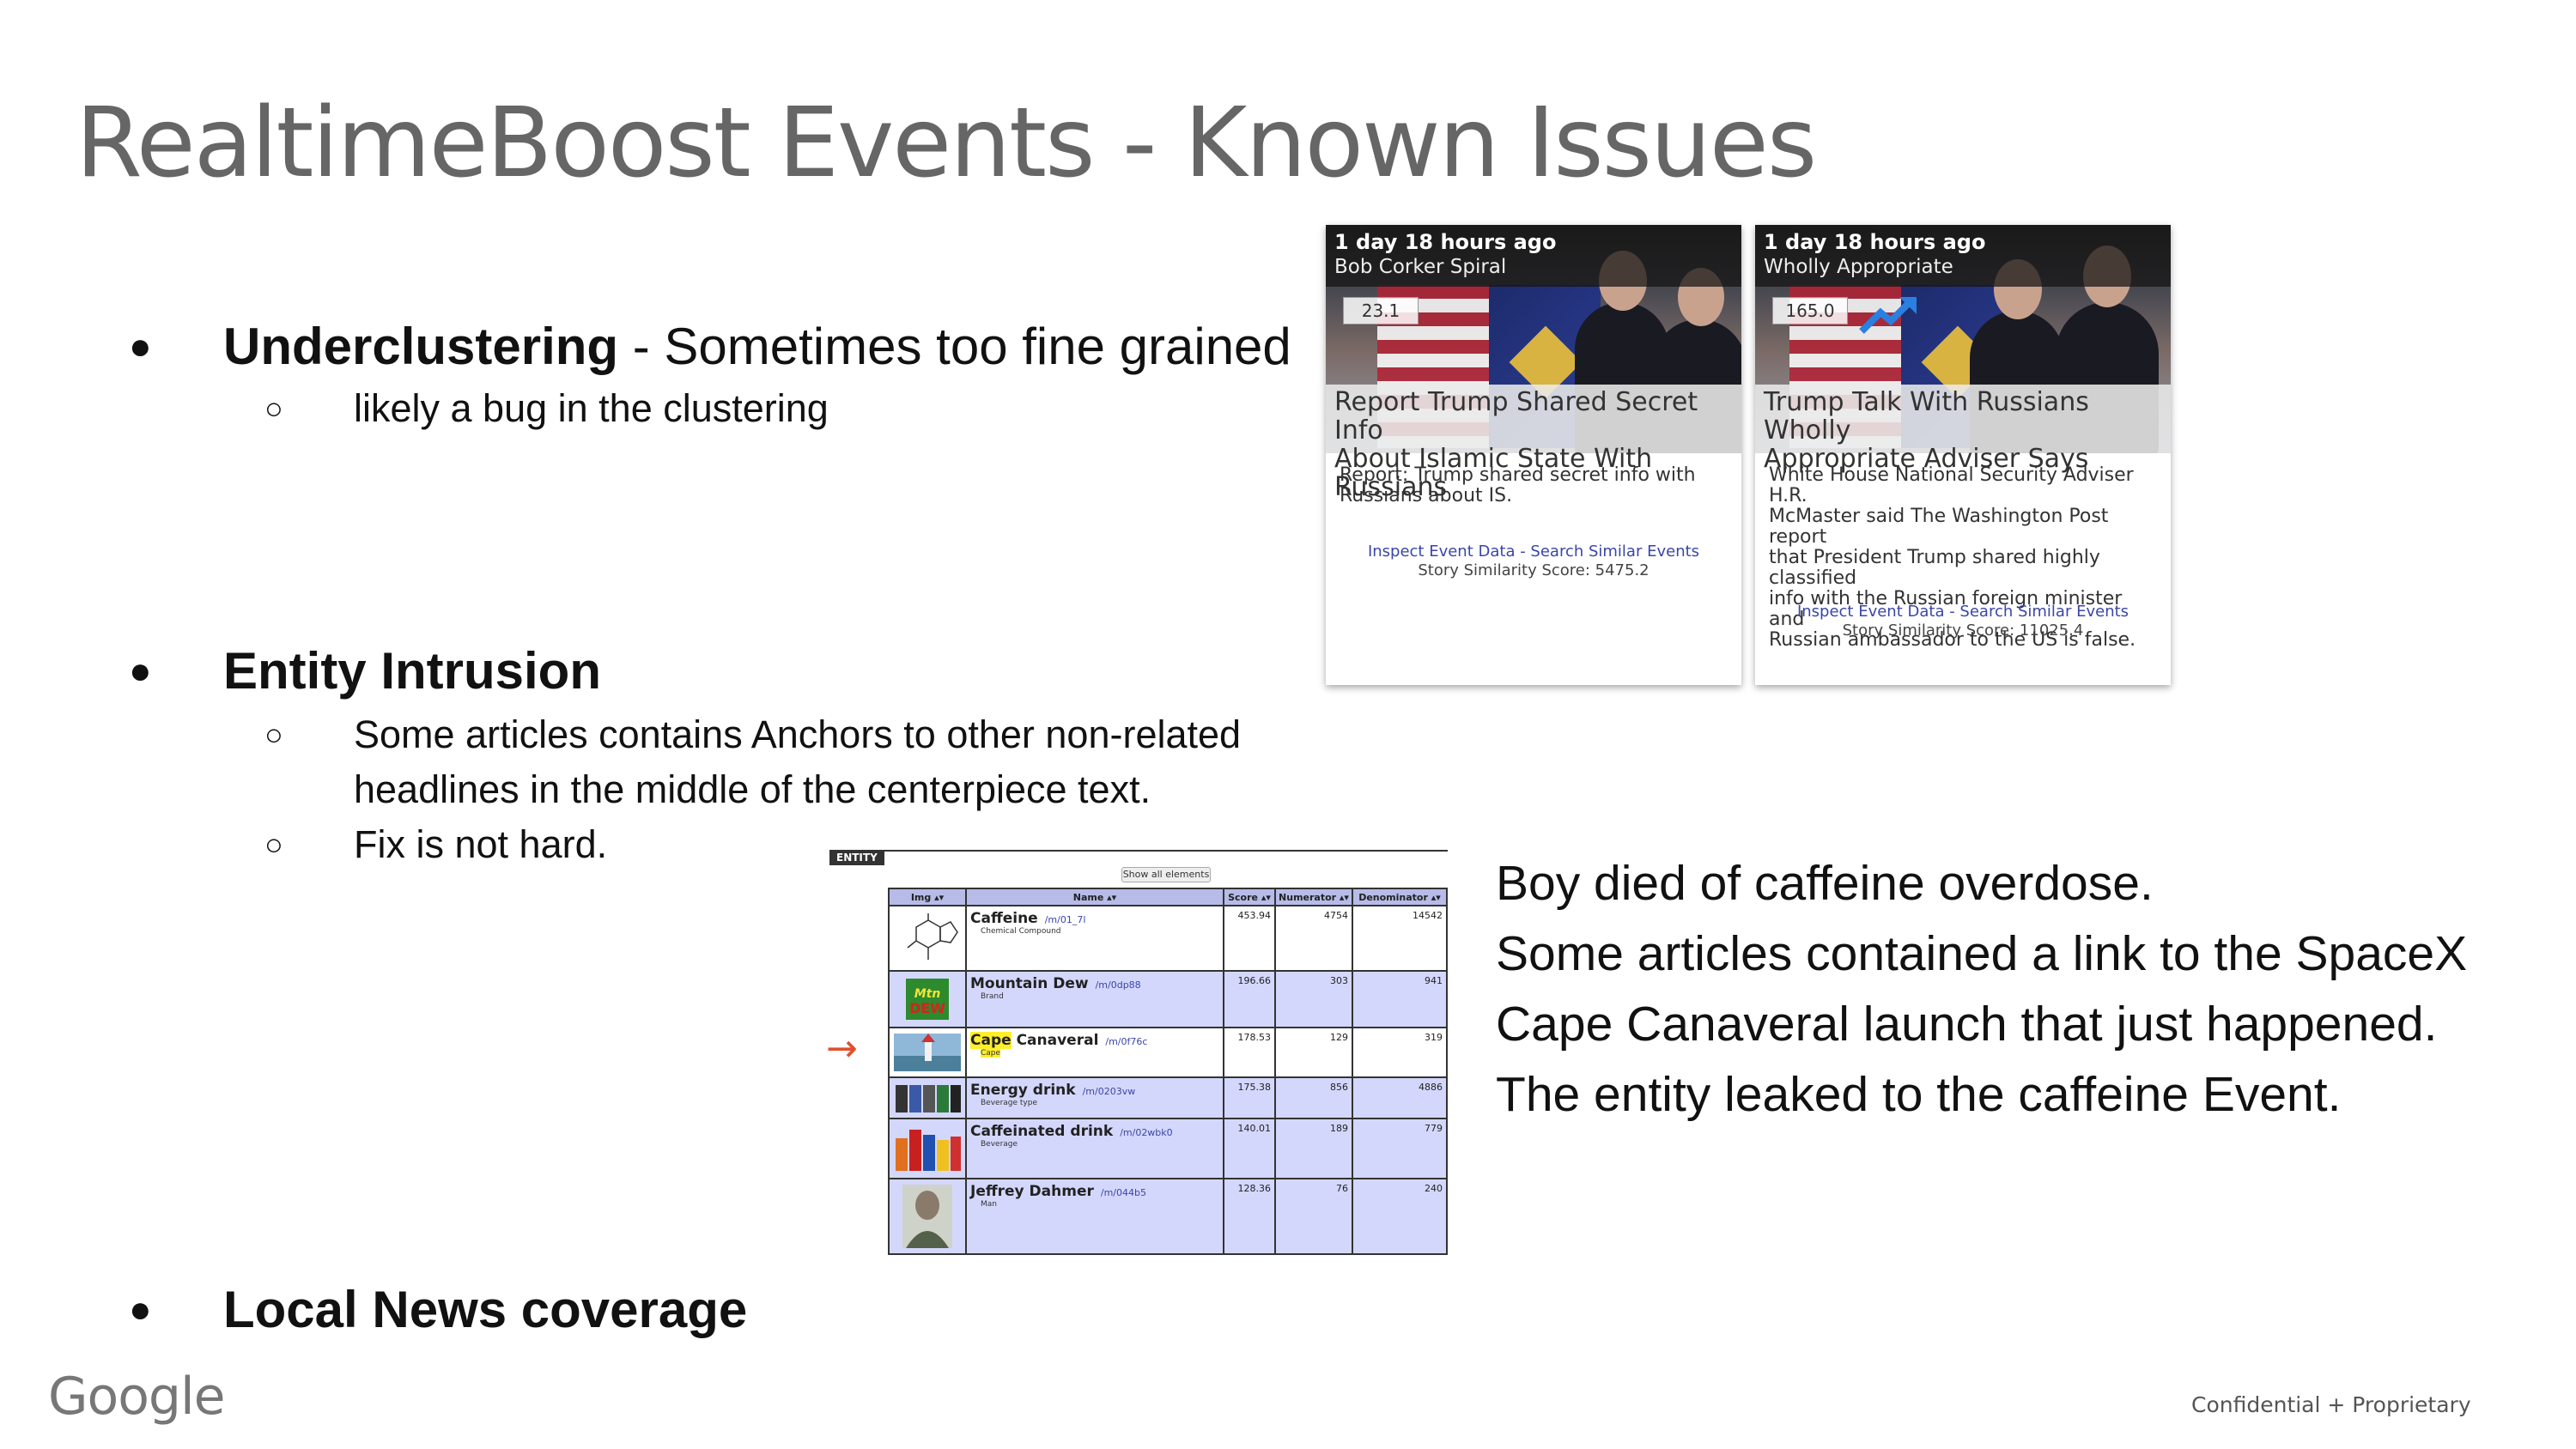 The height and width of the screenshot is (1449, 2576). I want to click on entity-type: Chemical Compound, so click(1021, 931).